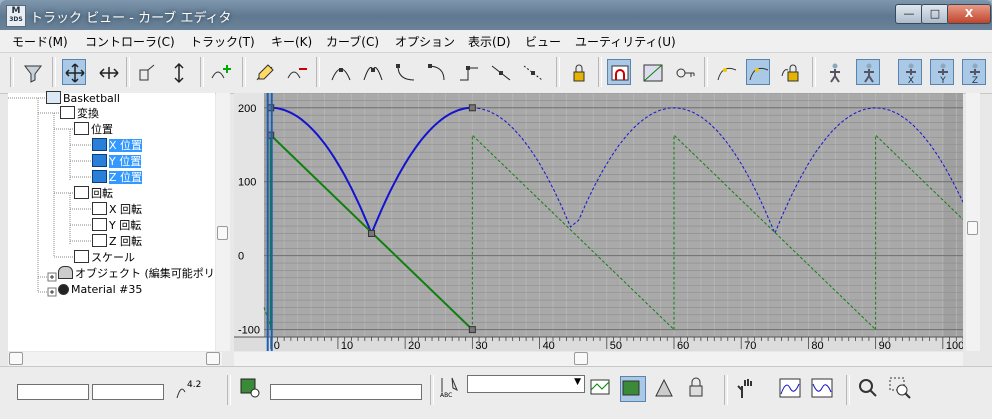 The height and width of the screenshot is (419, 992). What do you see at coordinates (116, 225) in the screenshot?
I see `tree-node-y-rotation: Y 回転` at bounding box center [116, 225].